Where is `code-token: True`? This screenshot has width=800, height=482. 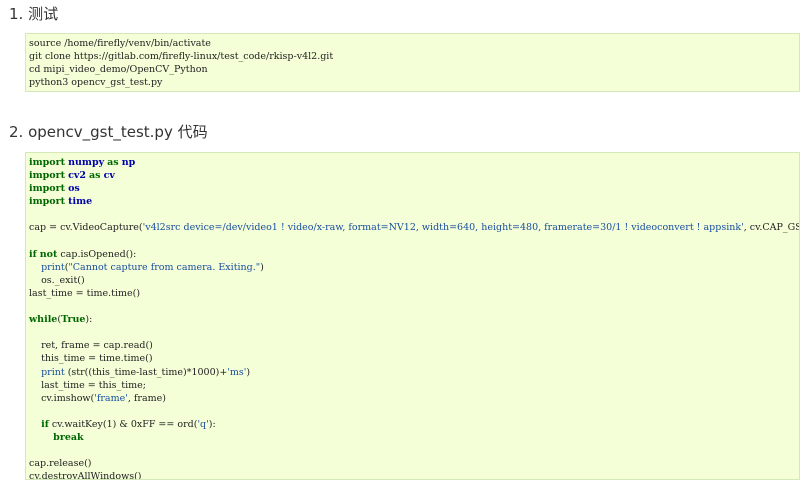 code-token: True is located at coordinates (73, 320).